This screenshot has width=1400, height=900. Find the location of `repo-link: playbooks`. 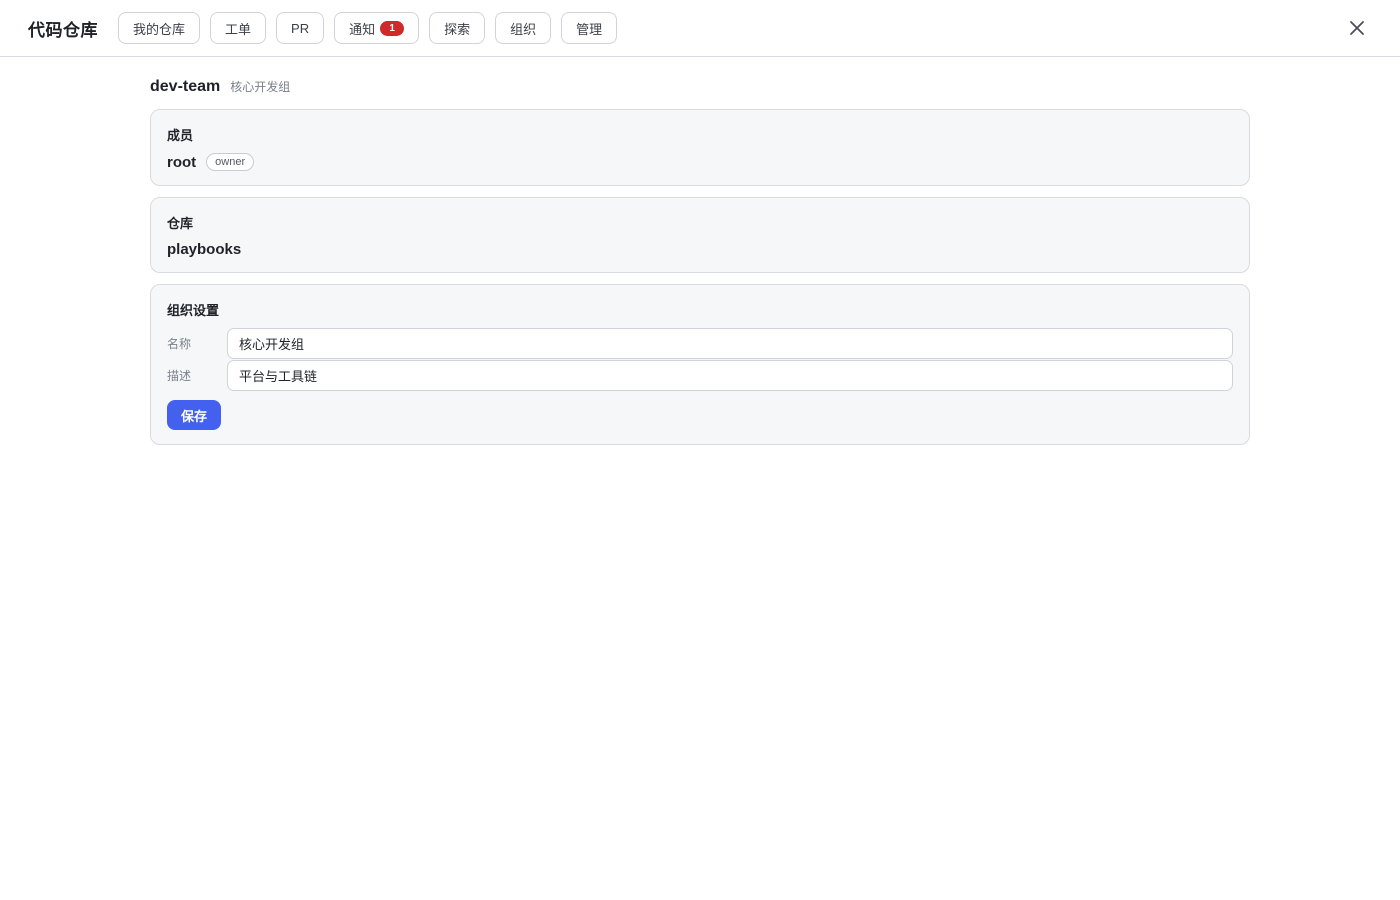

repo-link: playbooks is located at coordinates (700, 249).